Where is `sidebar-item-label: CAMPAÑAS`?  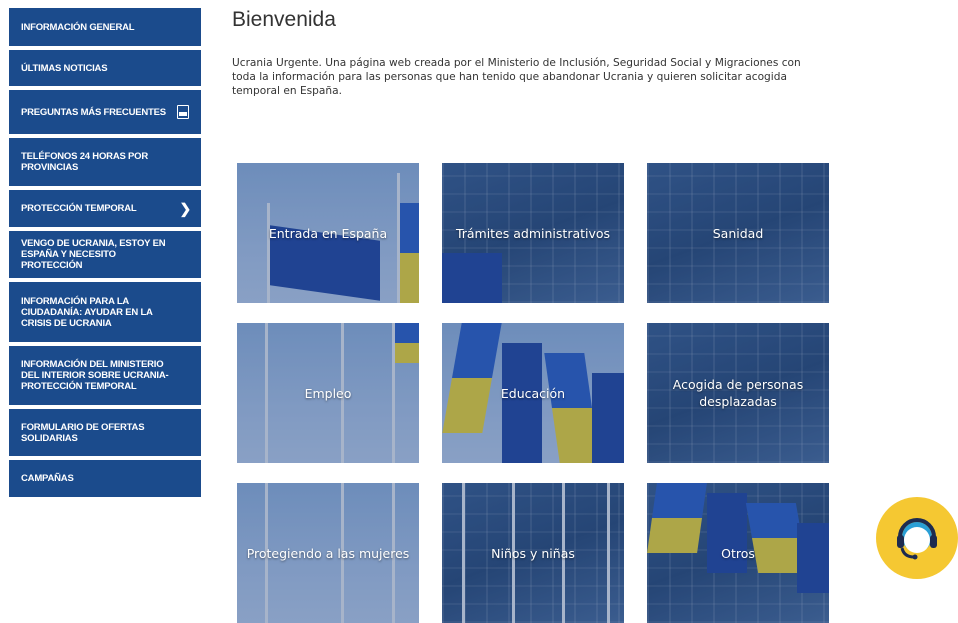
sidebar-item-label: CAMPAÑAS is located at coordinates (47, 478).